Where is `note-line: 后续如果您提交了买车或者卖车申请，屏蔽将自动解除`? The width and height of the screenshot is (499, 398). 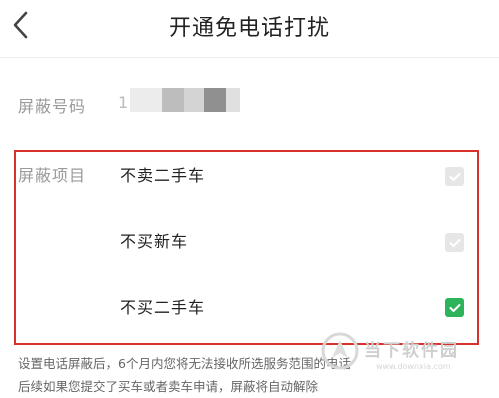 note-line: 后续如果您提交了买车或者卖车申请，屏蔽将自动解除 is located at coordinates (168, 386).